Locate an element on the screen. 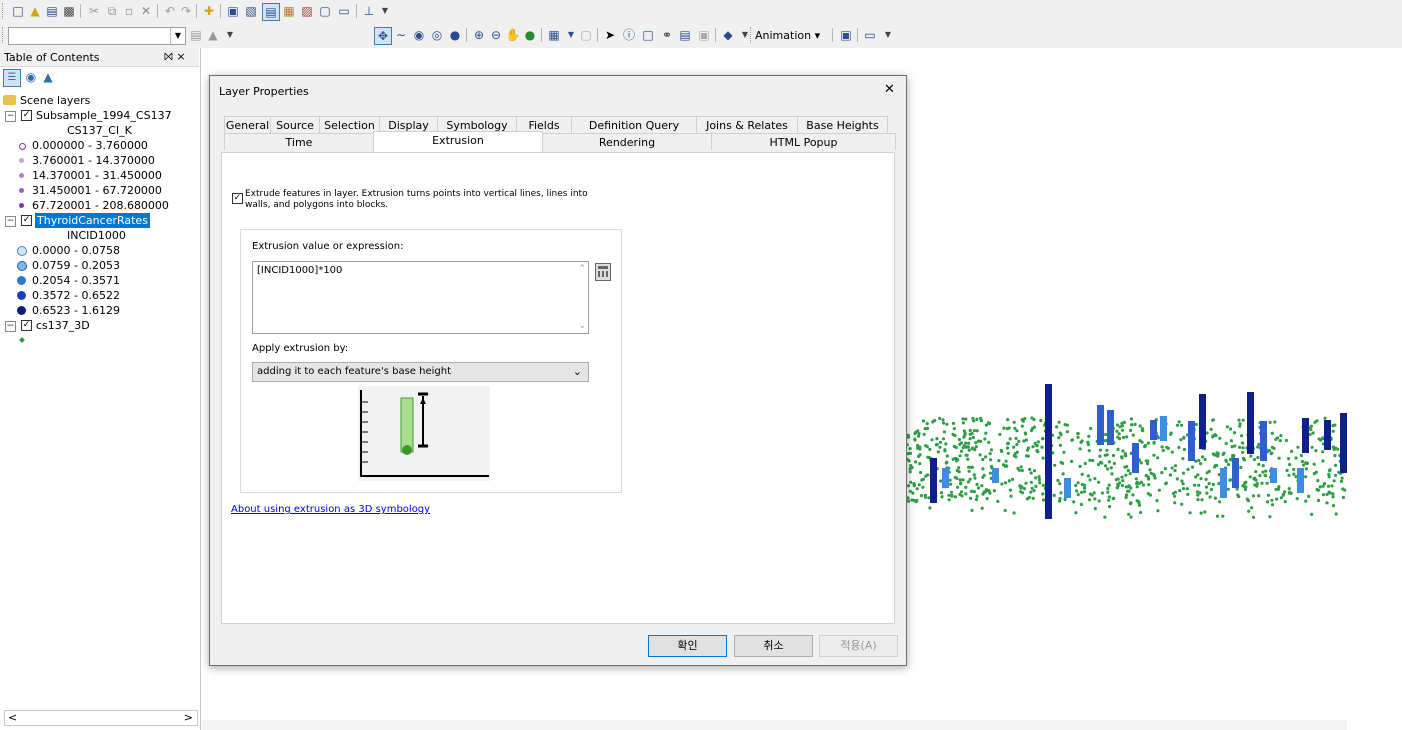 This screenshot has height=730, width=1402. scroll-thumb is located at coordinates (100, 718).